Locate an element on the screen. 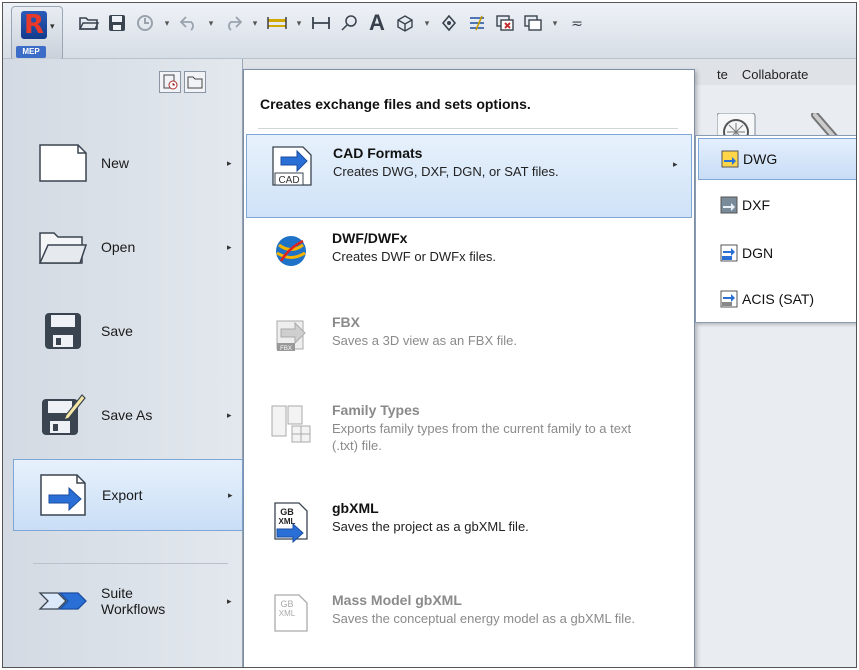 The image size is (859, 670). menu-item-label: Save is located at coordinates (117, 331).